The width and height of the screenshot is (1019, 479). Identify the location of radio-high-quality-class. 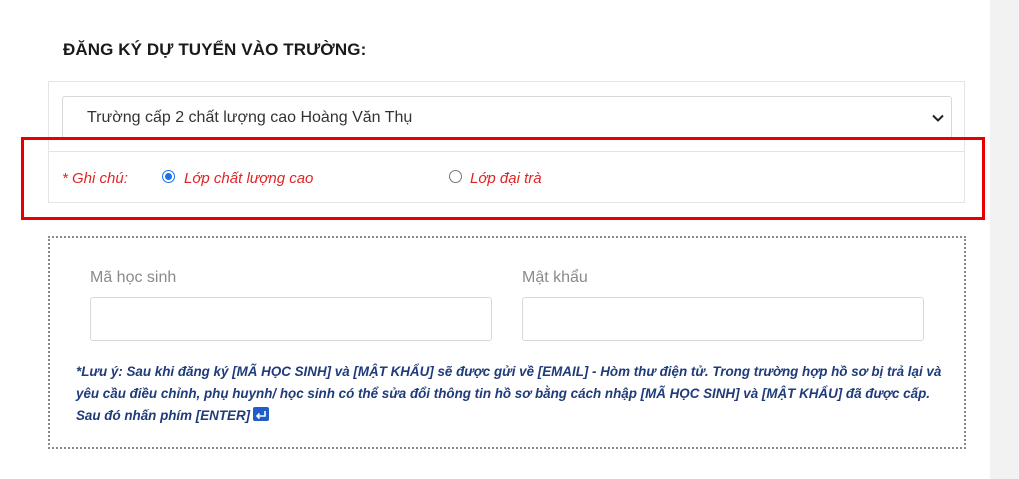
(168, 176).